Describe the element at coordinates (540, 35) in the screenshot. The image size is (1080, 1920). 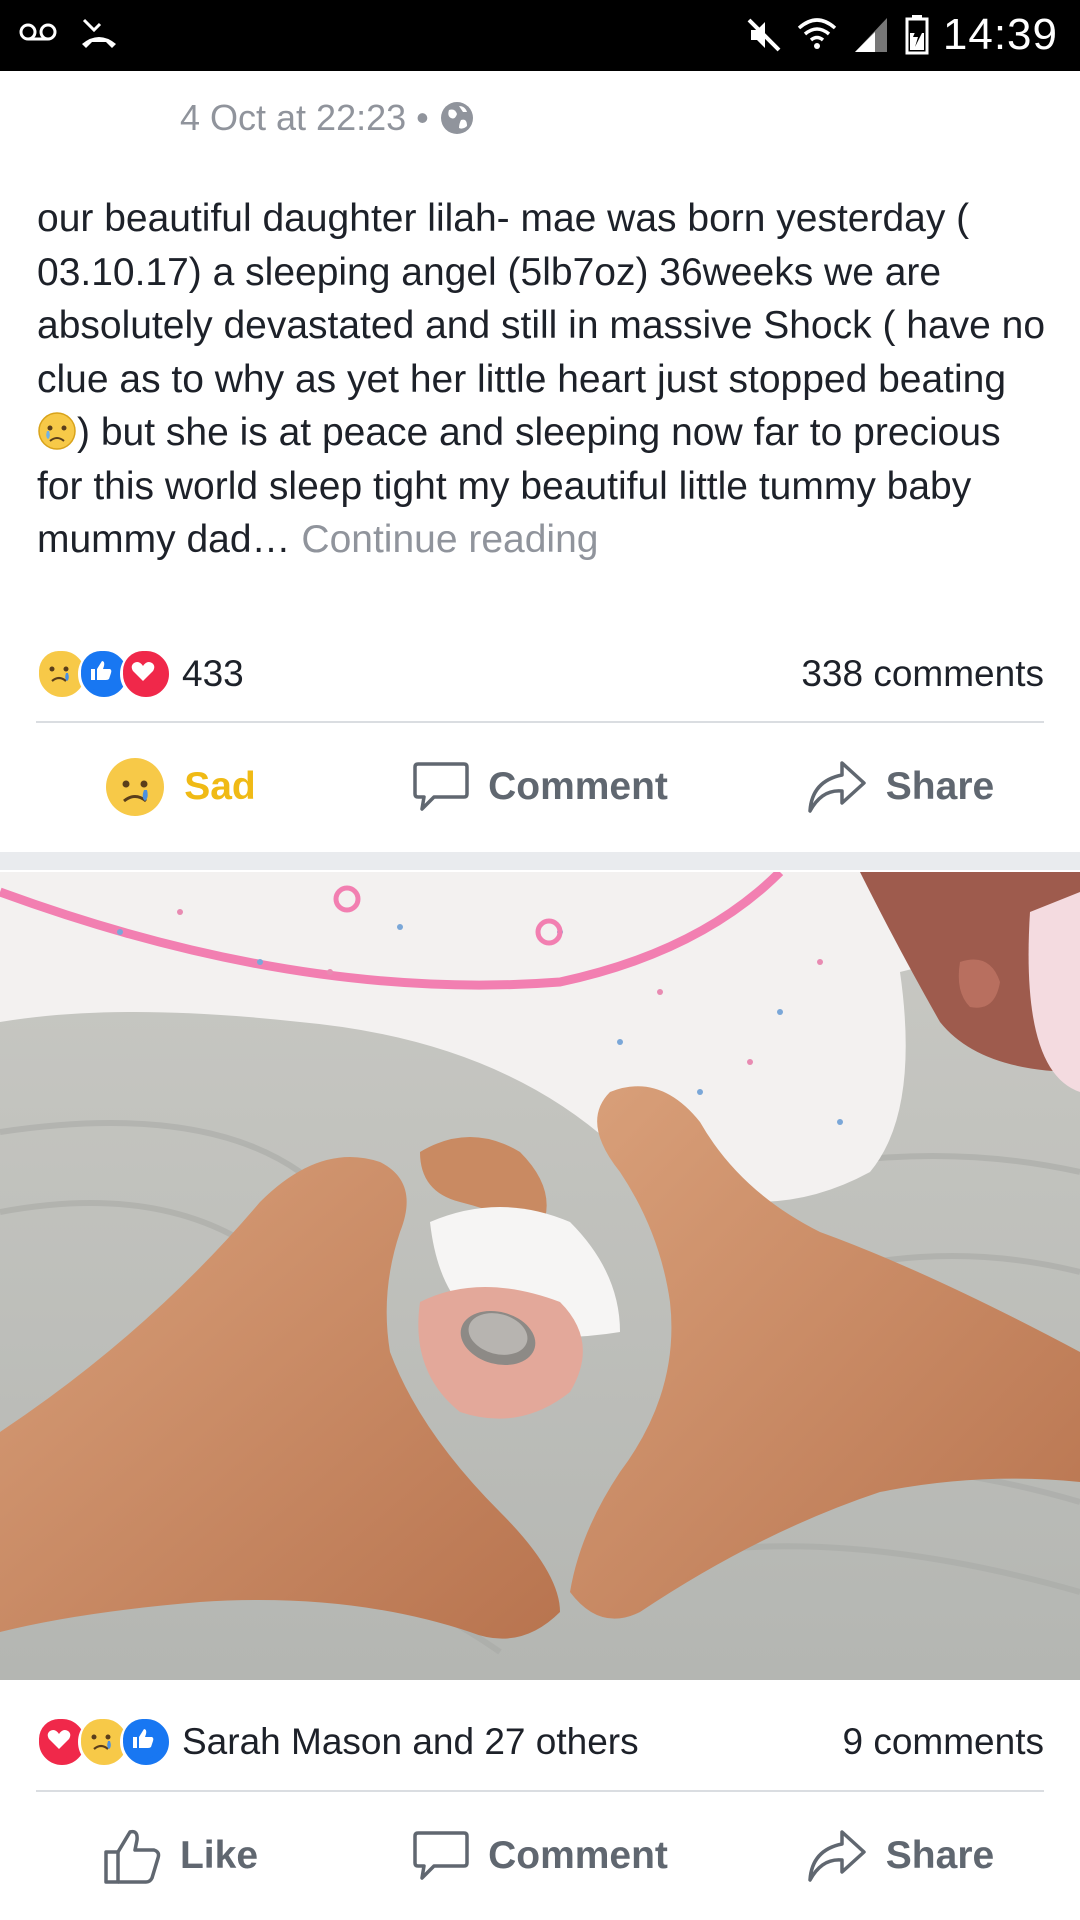
I see `status-bar: 14:39` at that location.